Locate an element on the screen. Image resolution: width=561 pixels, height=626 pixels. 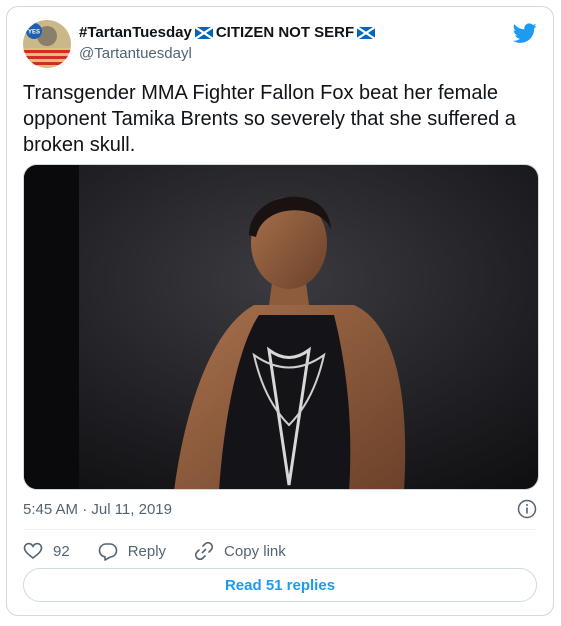
reply-label: Reply is located at coordinates (147, 551).